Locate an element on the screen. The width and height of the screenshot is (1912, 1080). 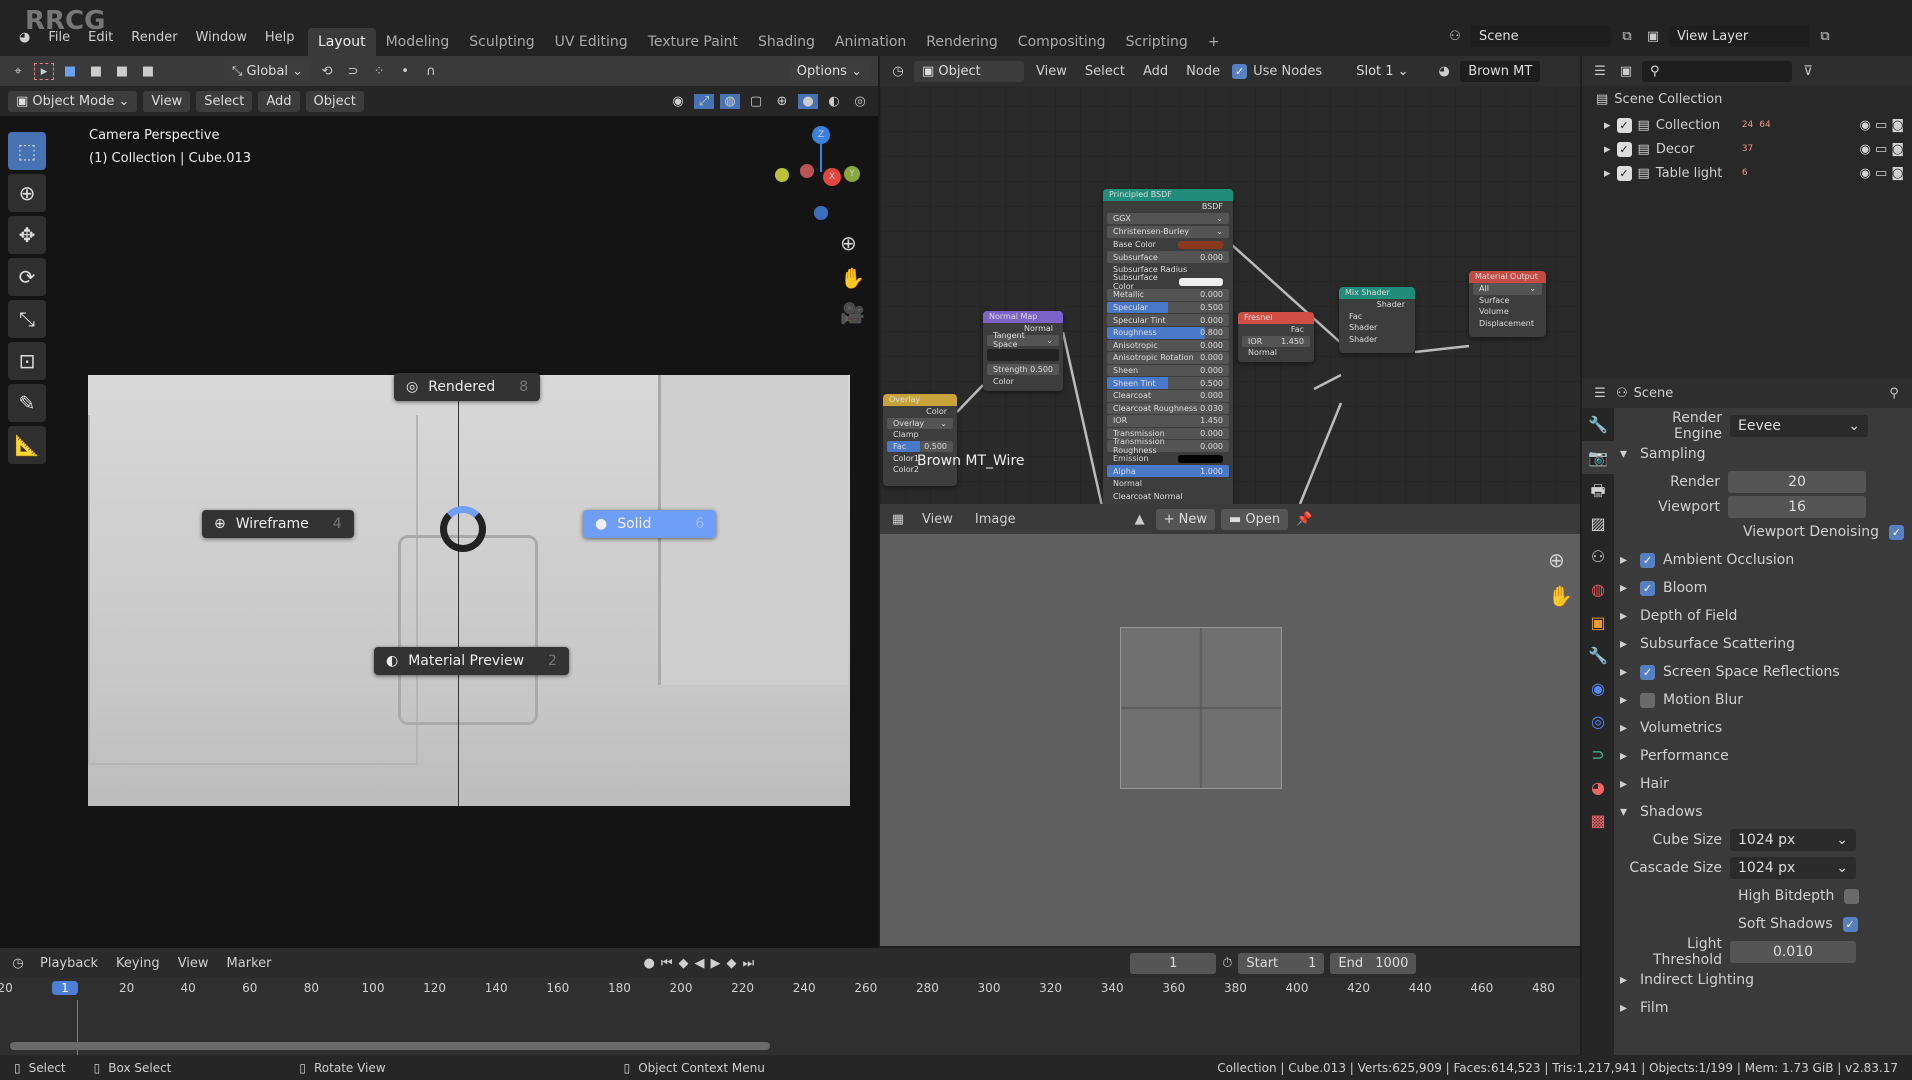
bsdf-input-row: Clearcoat Normal is located at coordinates (1168, 497).